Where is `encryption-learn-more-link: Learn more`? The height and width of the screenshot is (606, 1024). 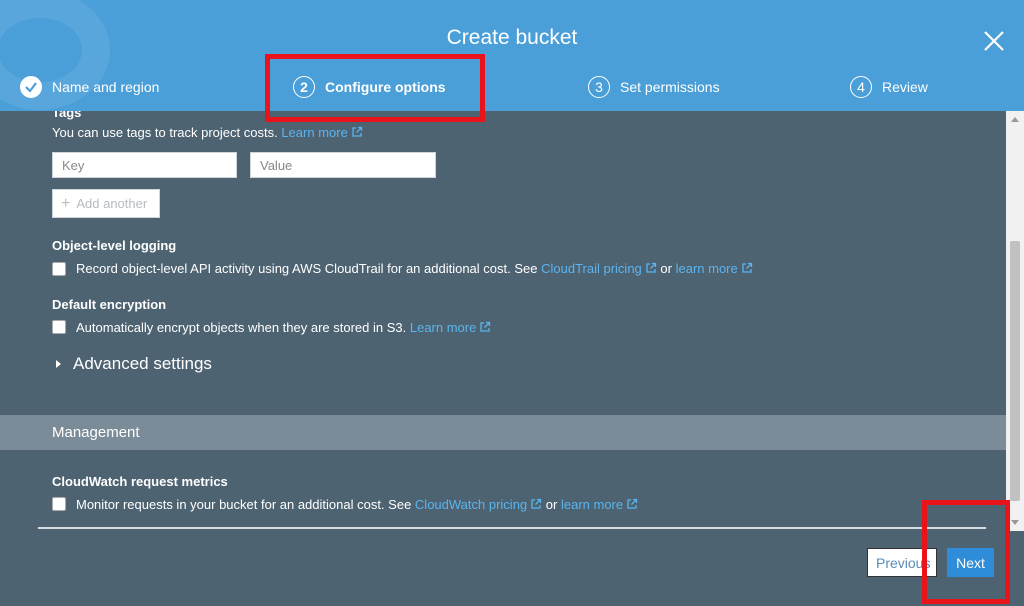 encryption-learn-more-link: Learn more is located at coordinates (450, 327).